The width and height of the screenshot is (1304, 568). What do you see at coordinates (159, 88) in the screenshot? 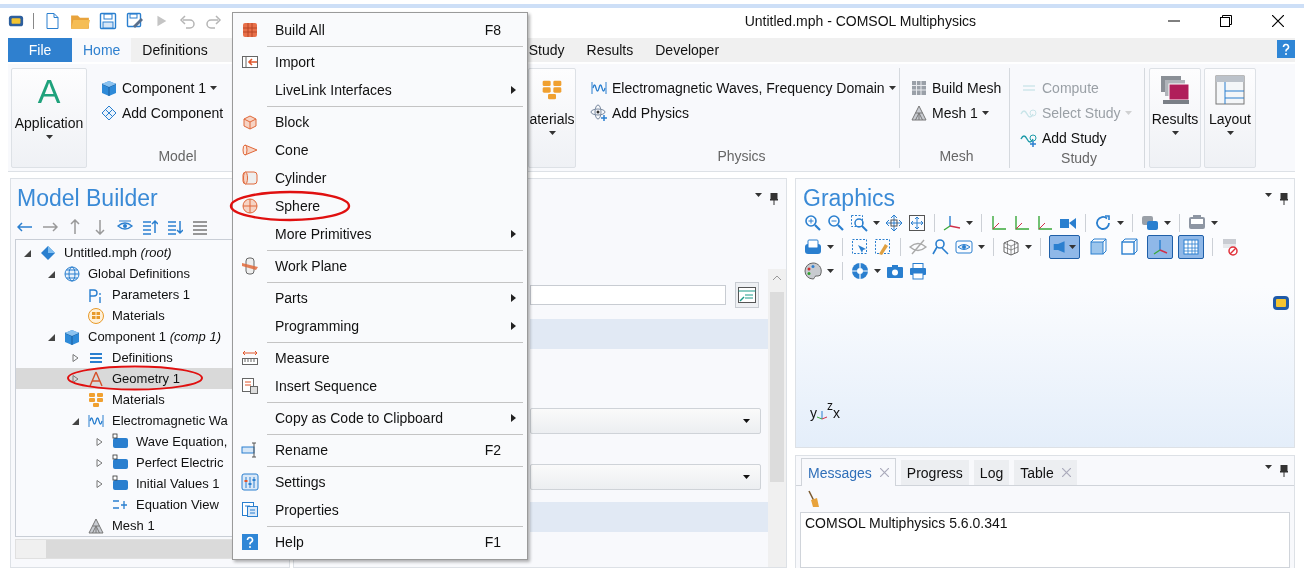
I see `ribbon-button: Component 1` at bounding box center [159, 88].